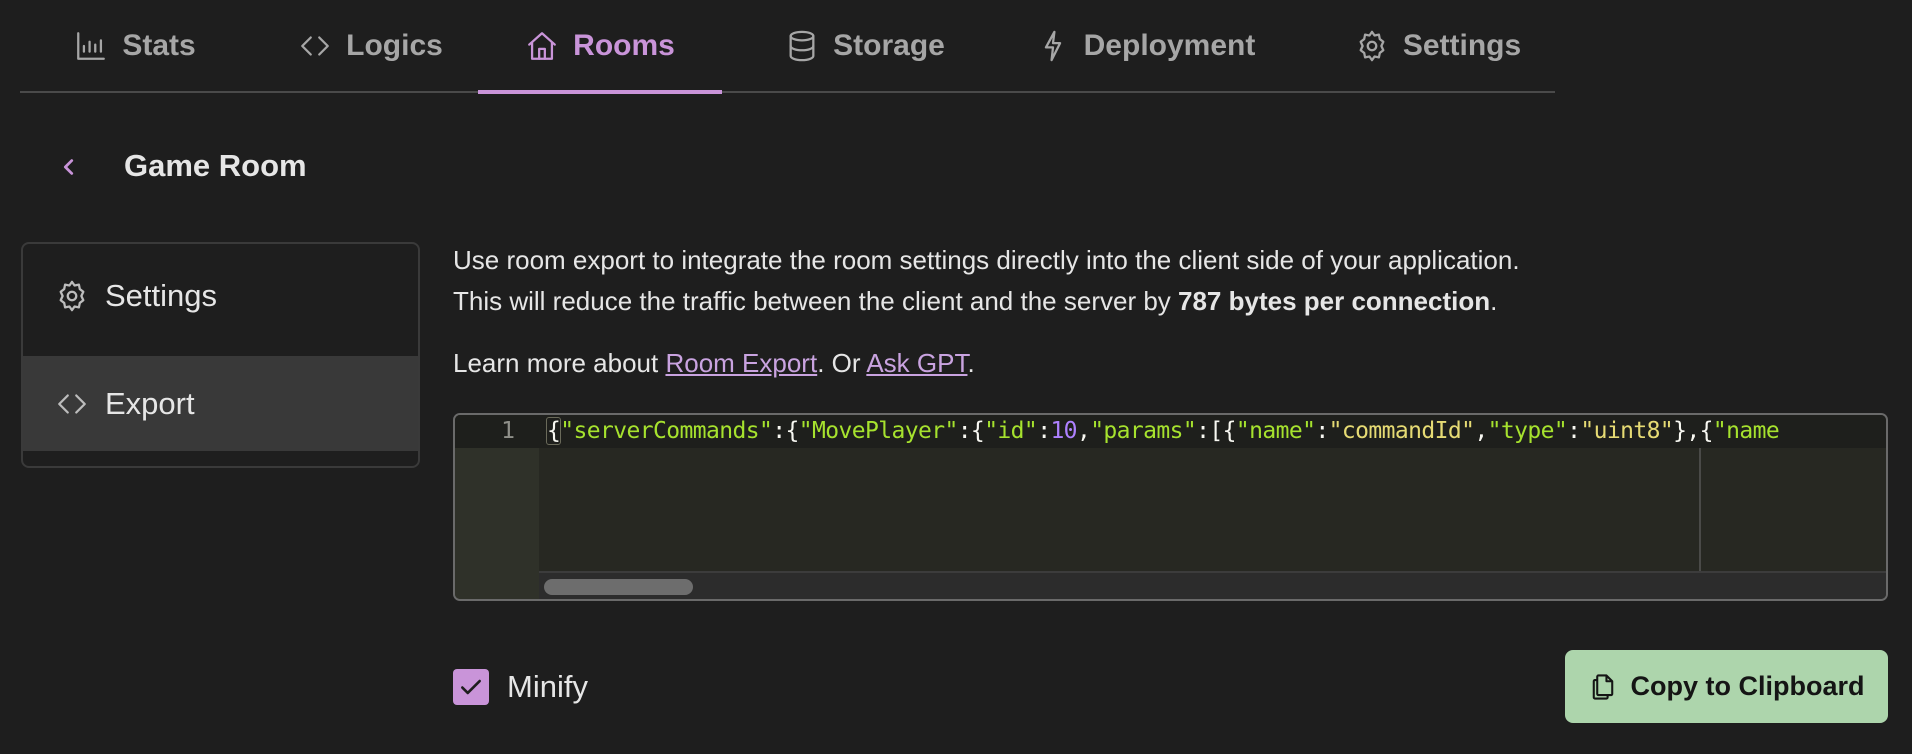 Image resolution: width=1912 pixels, height=754 pixels. Describe the element at coordinates (559, 363) in the screenshot. I see `learn-text: Learn more about` at that location.